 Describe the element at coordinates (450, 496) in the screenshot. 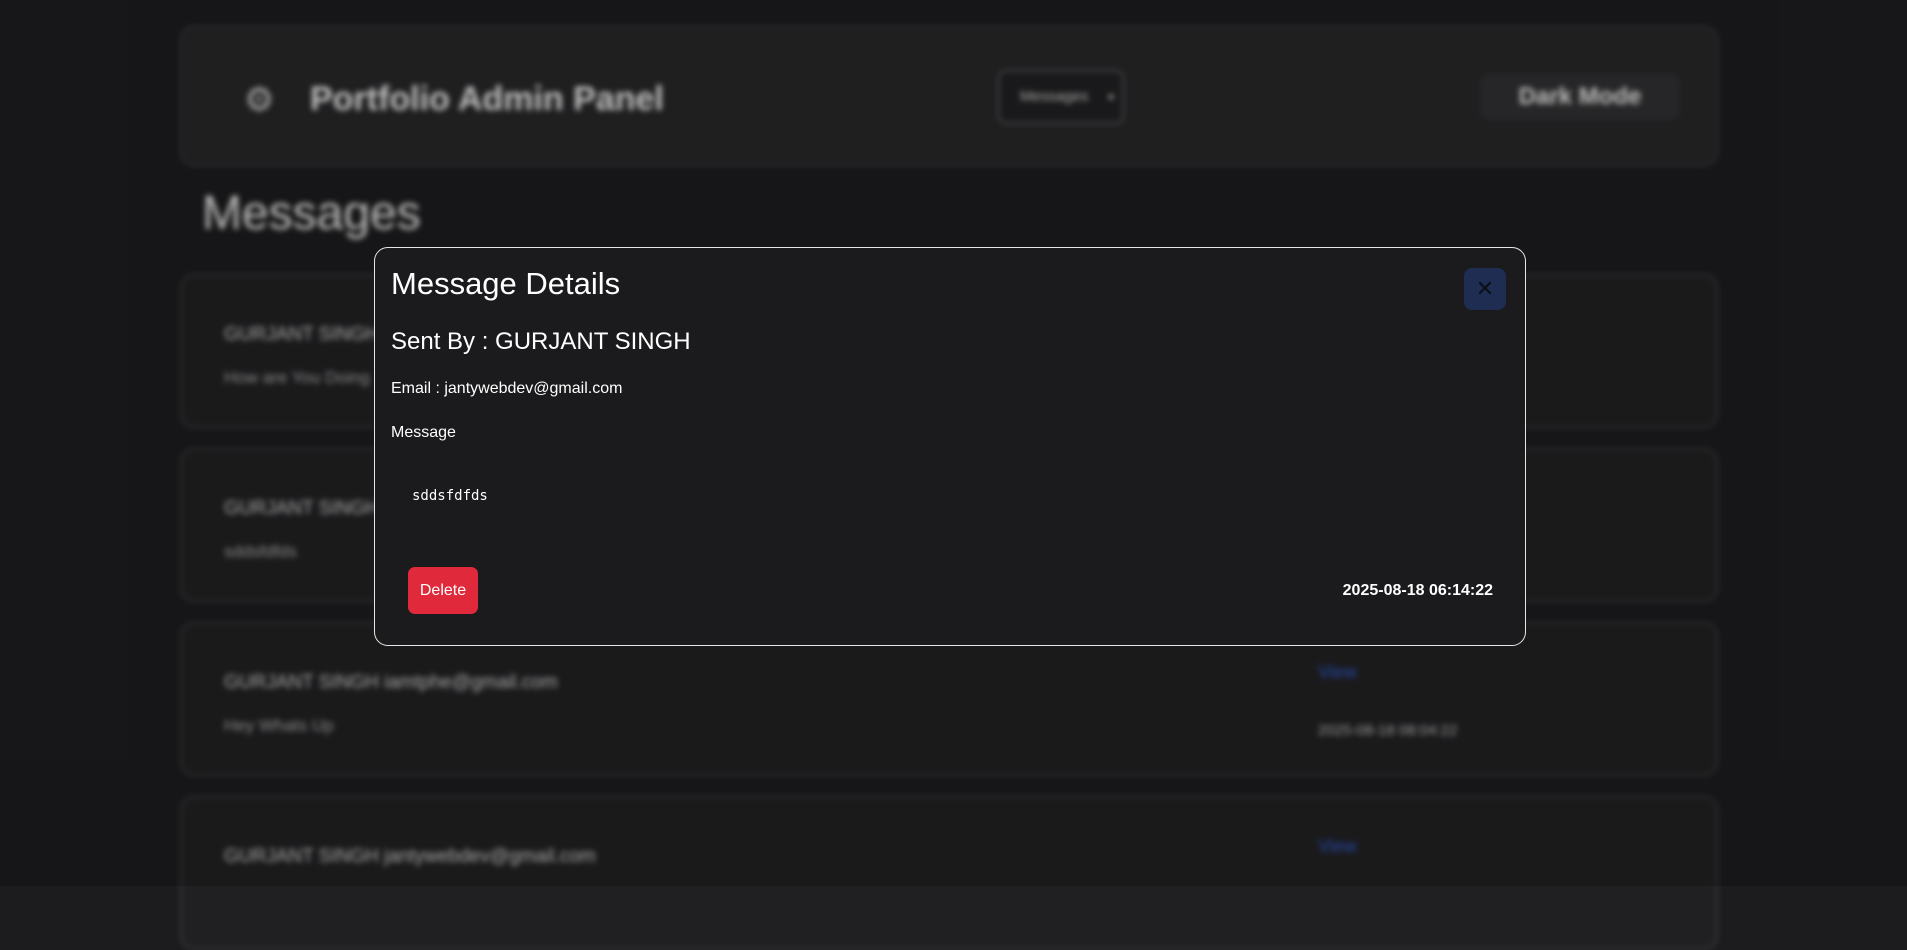

I see `message-content: sddsfdfds` at that location.